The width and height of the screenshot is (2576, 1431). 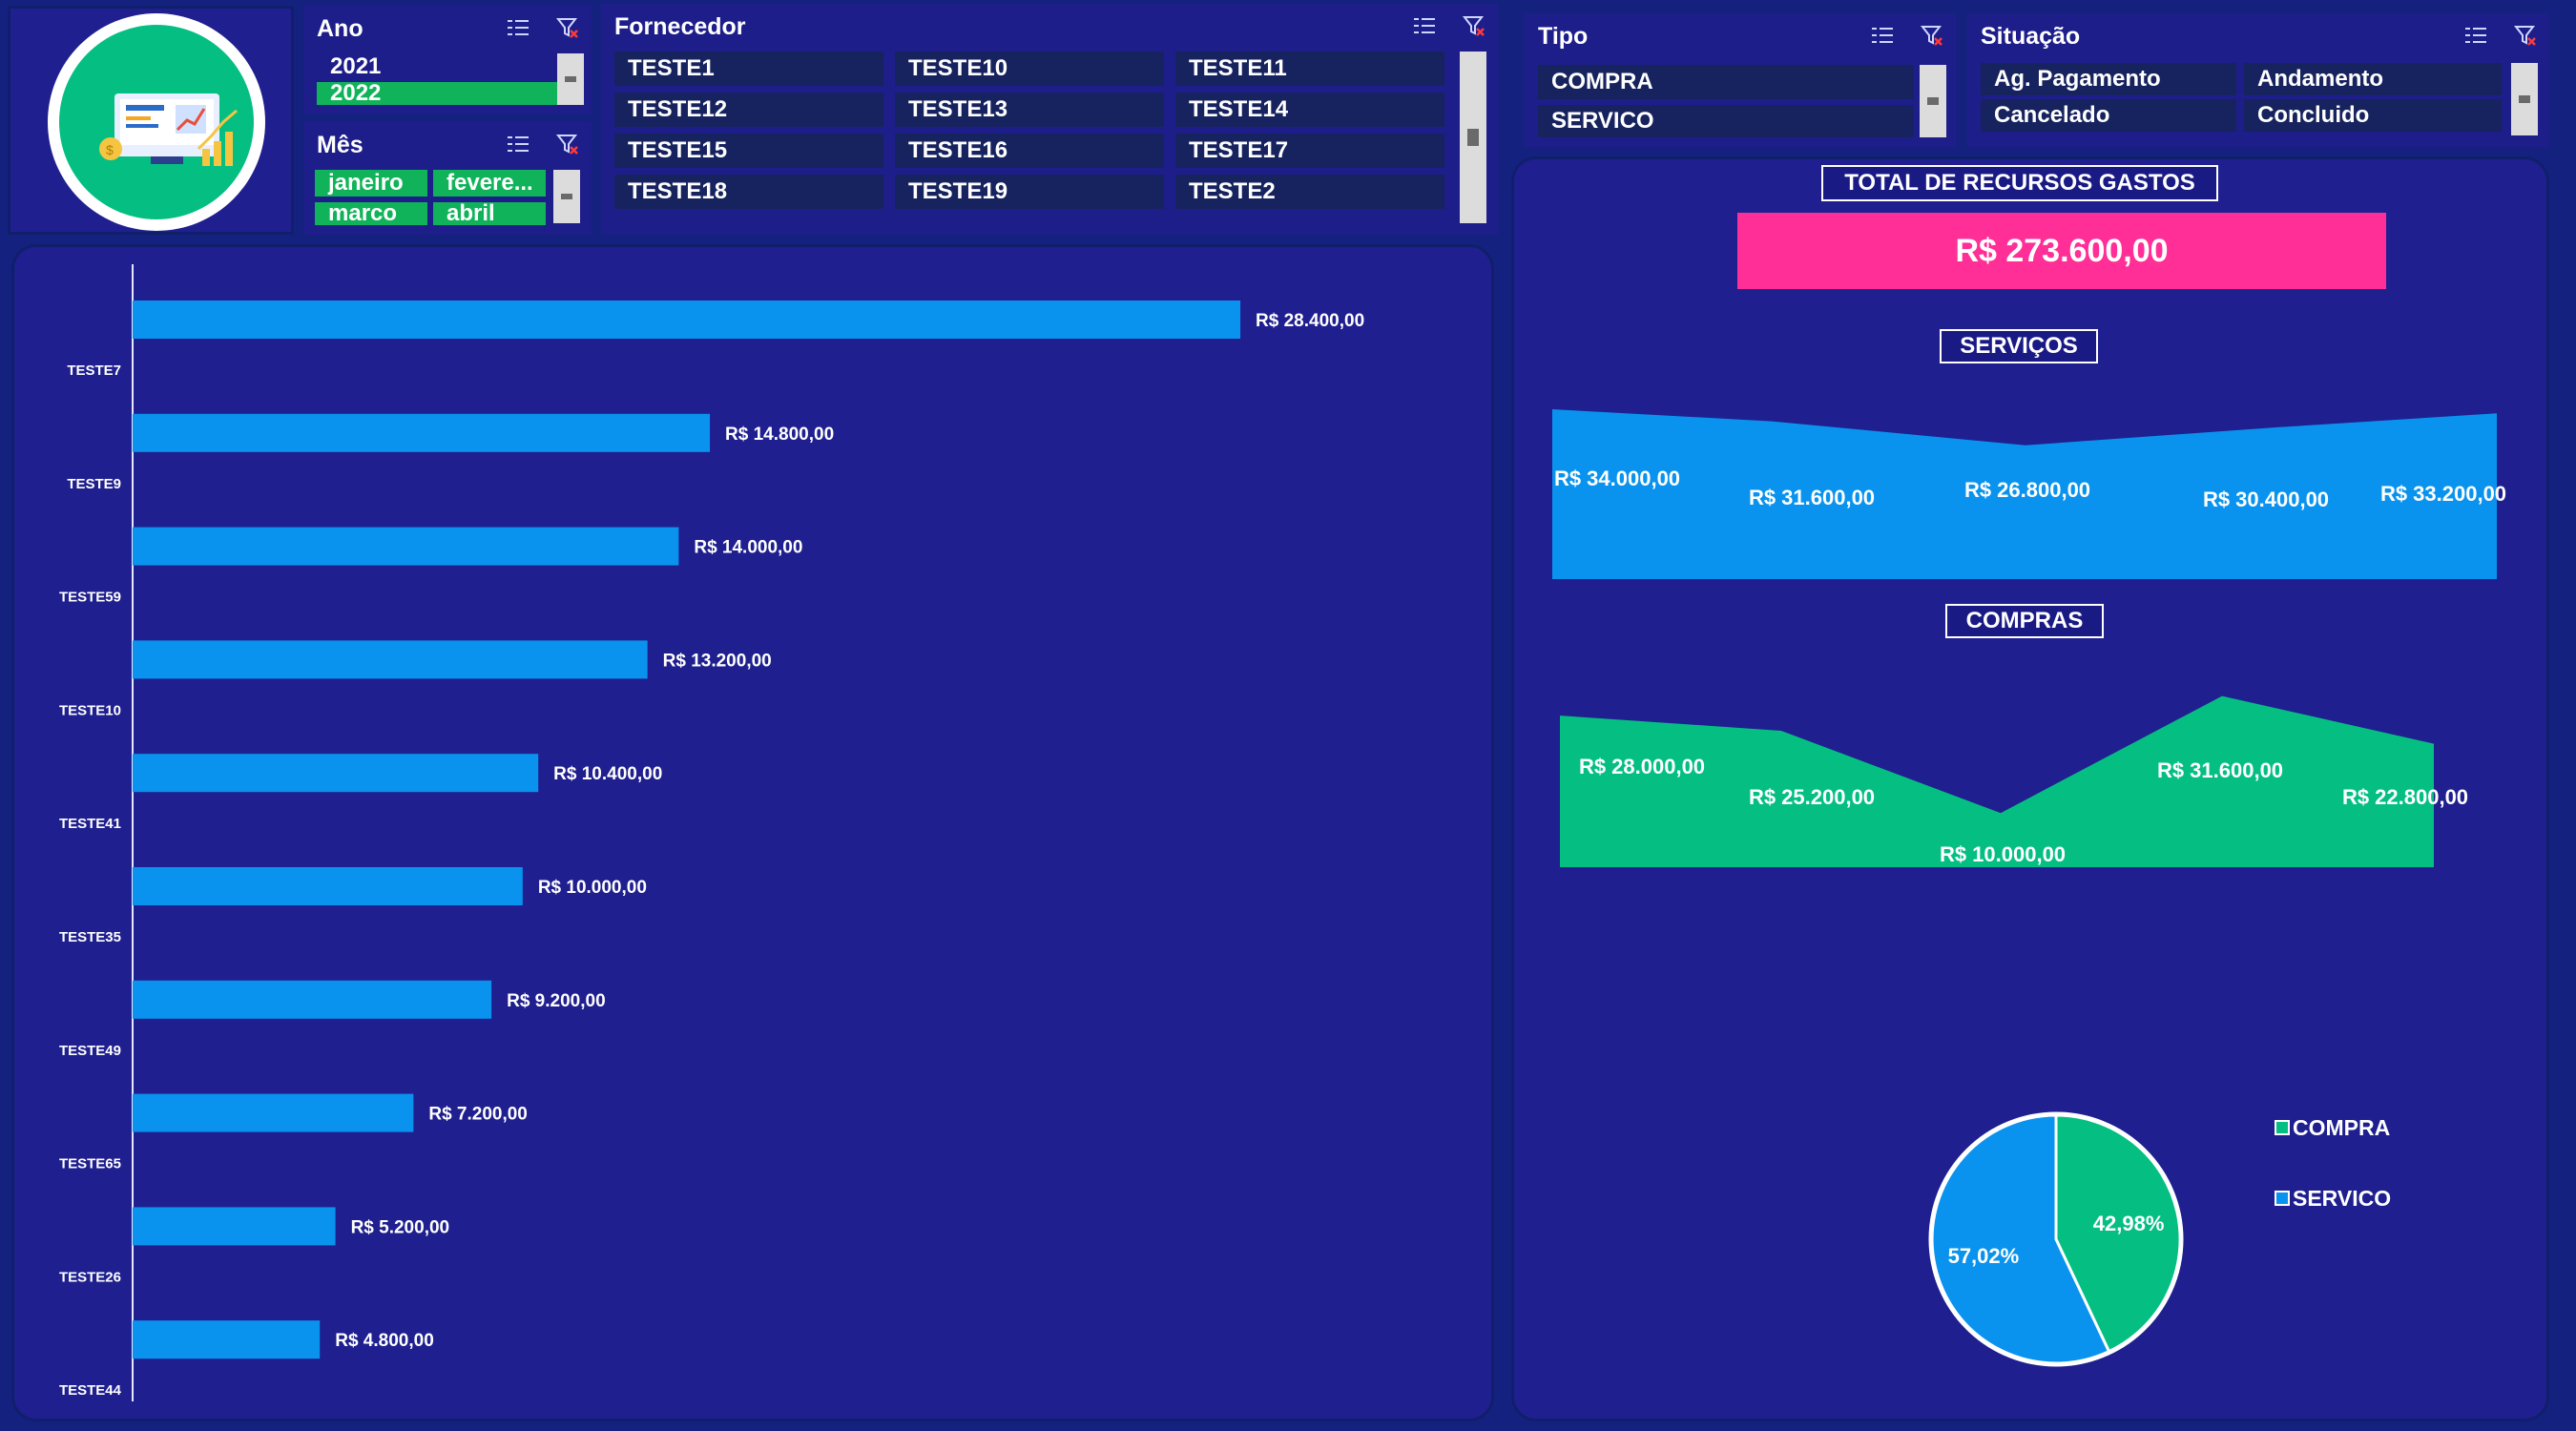 What do you see at coordinates (2129, 1223) in the screenshot?
I see `pie-data-label: 42,98%` at bounding box center [2129, 1223].